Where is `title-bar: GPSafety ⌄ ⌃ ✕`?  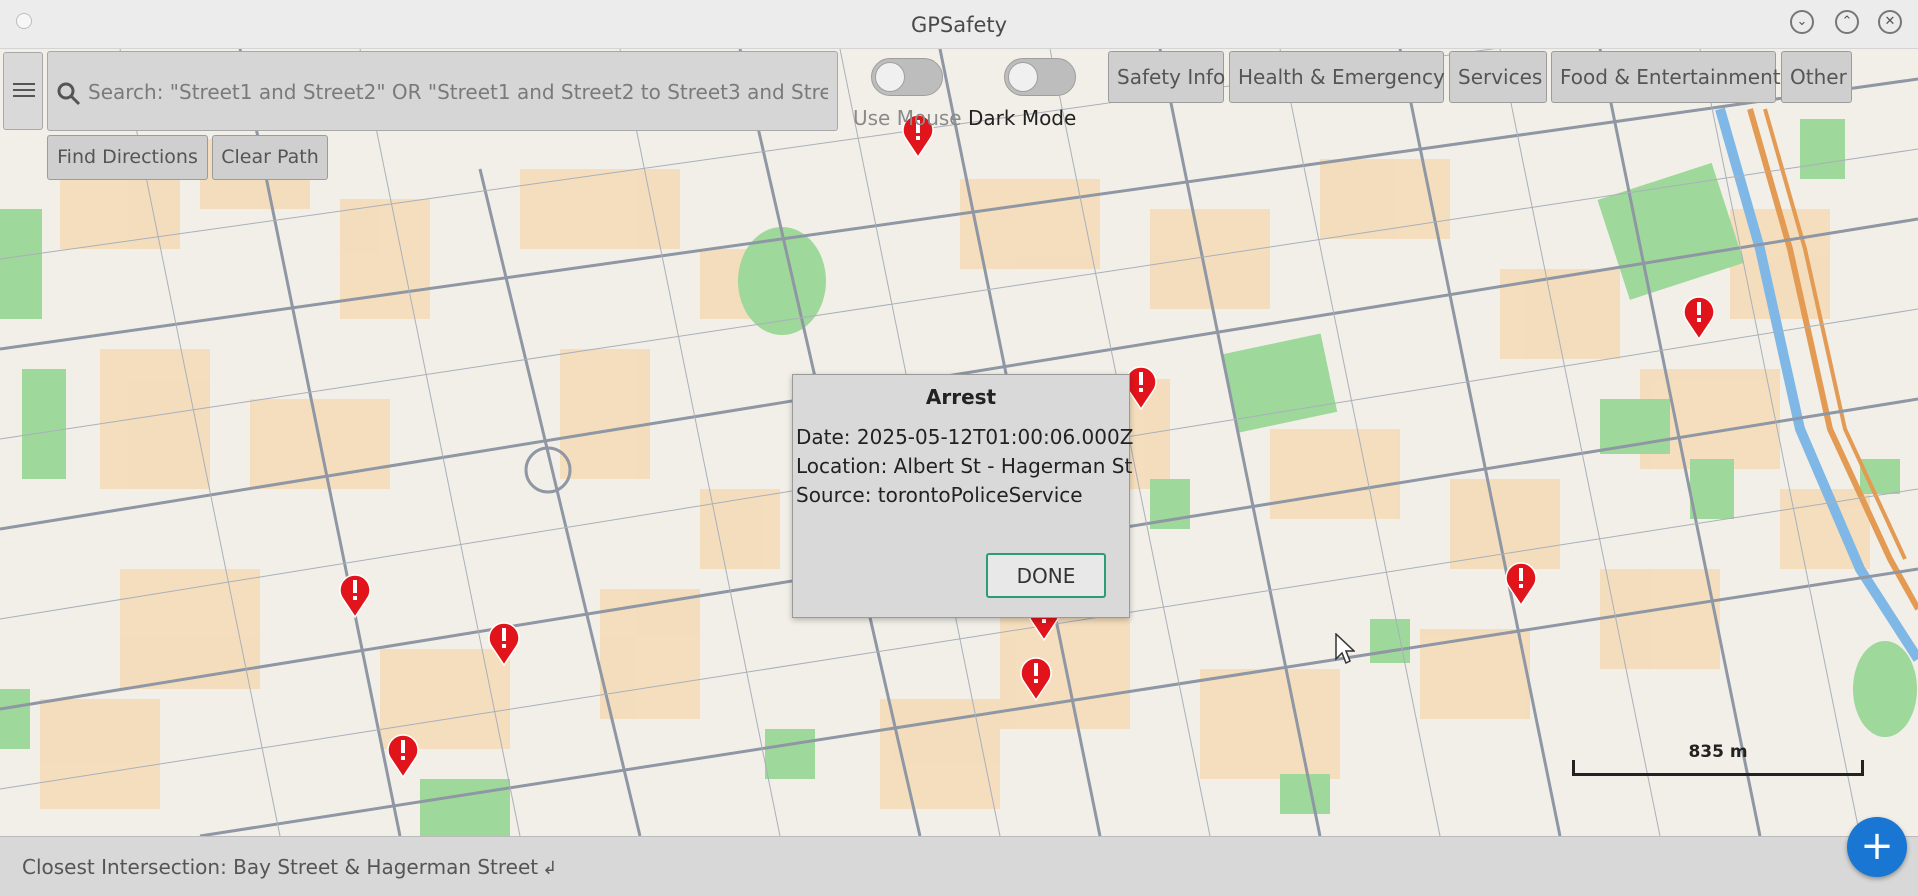
title-bar: GPSafety ⌄ ⌃ ✕ is located at coordinates (959, 24).